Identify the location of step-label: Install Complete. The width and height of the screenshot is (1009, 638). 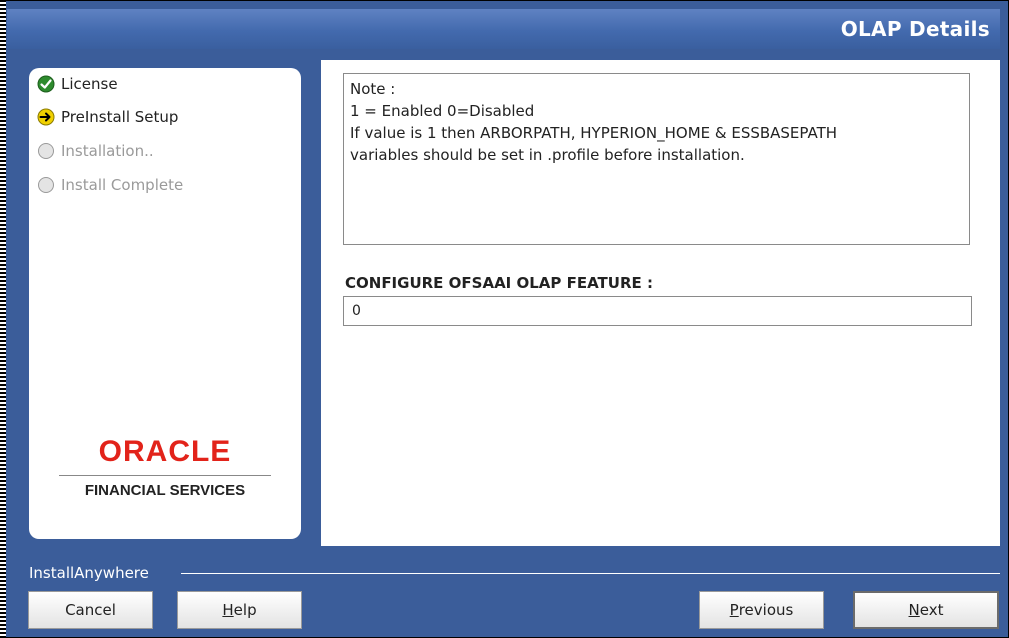
(122, 185).